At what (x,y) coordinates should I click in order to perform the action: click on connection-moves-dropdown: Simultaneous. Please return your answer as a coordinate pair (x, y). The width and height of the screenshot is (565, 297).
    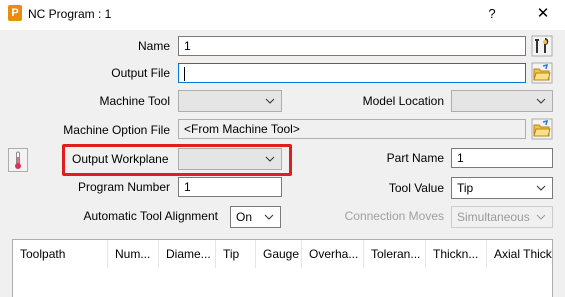
    Looking at the image, I should click on (502, 217).